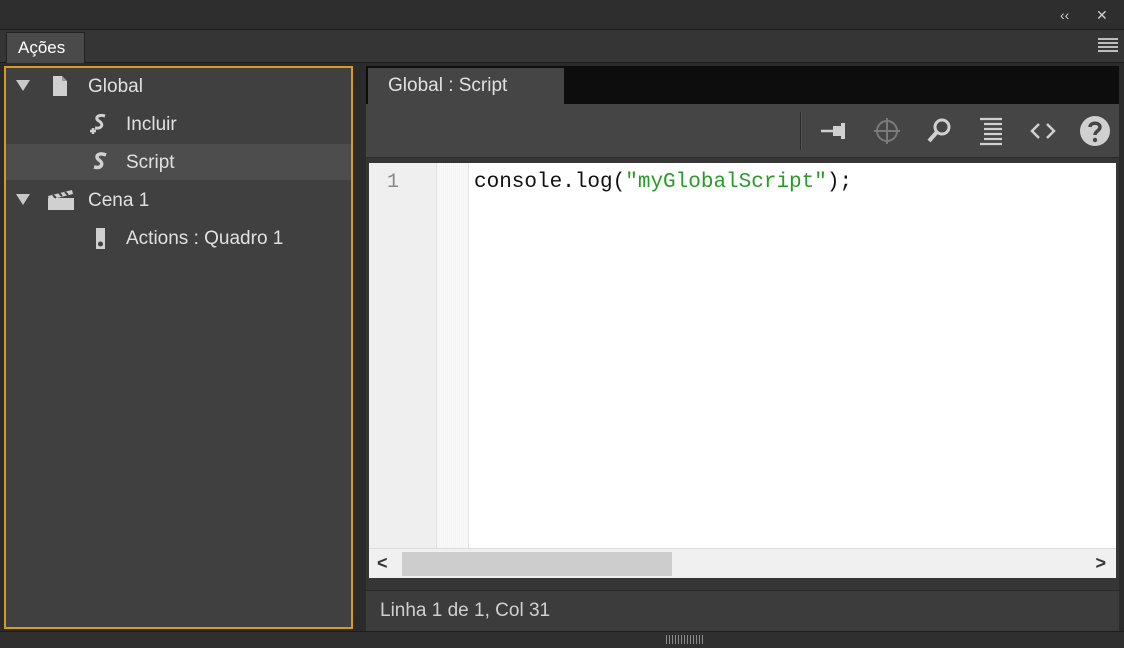 The width and height of the screenshot is (1124, 648). I want to click on format-icon, so click(991, 131).